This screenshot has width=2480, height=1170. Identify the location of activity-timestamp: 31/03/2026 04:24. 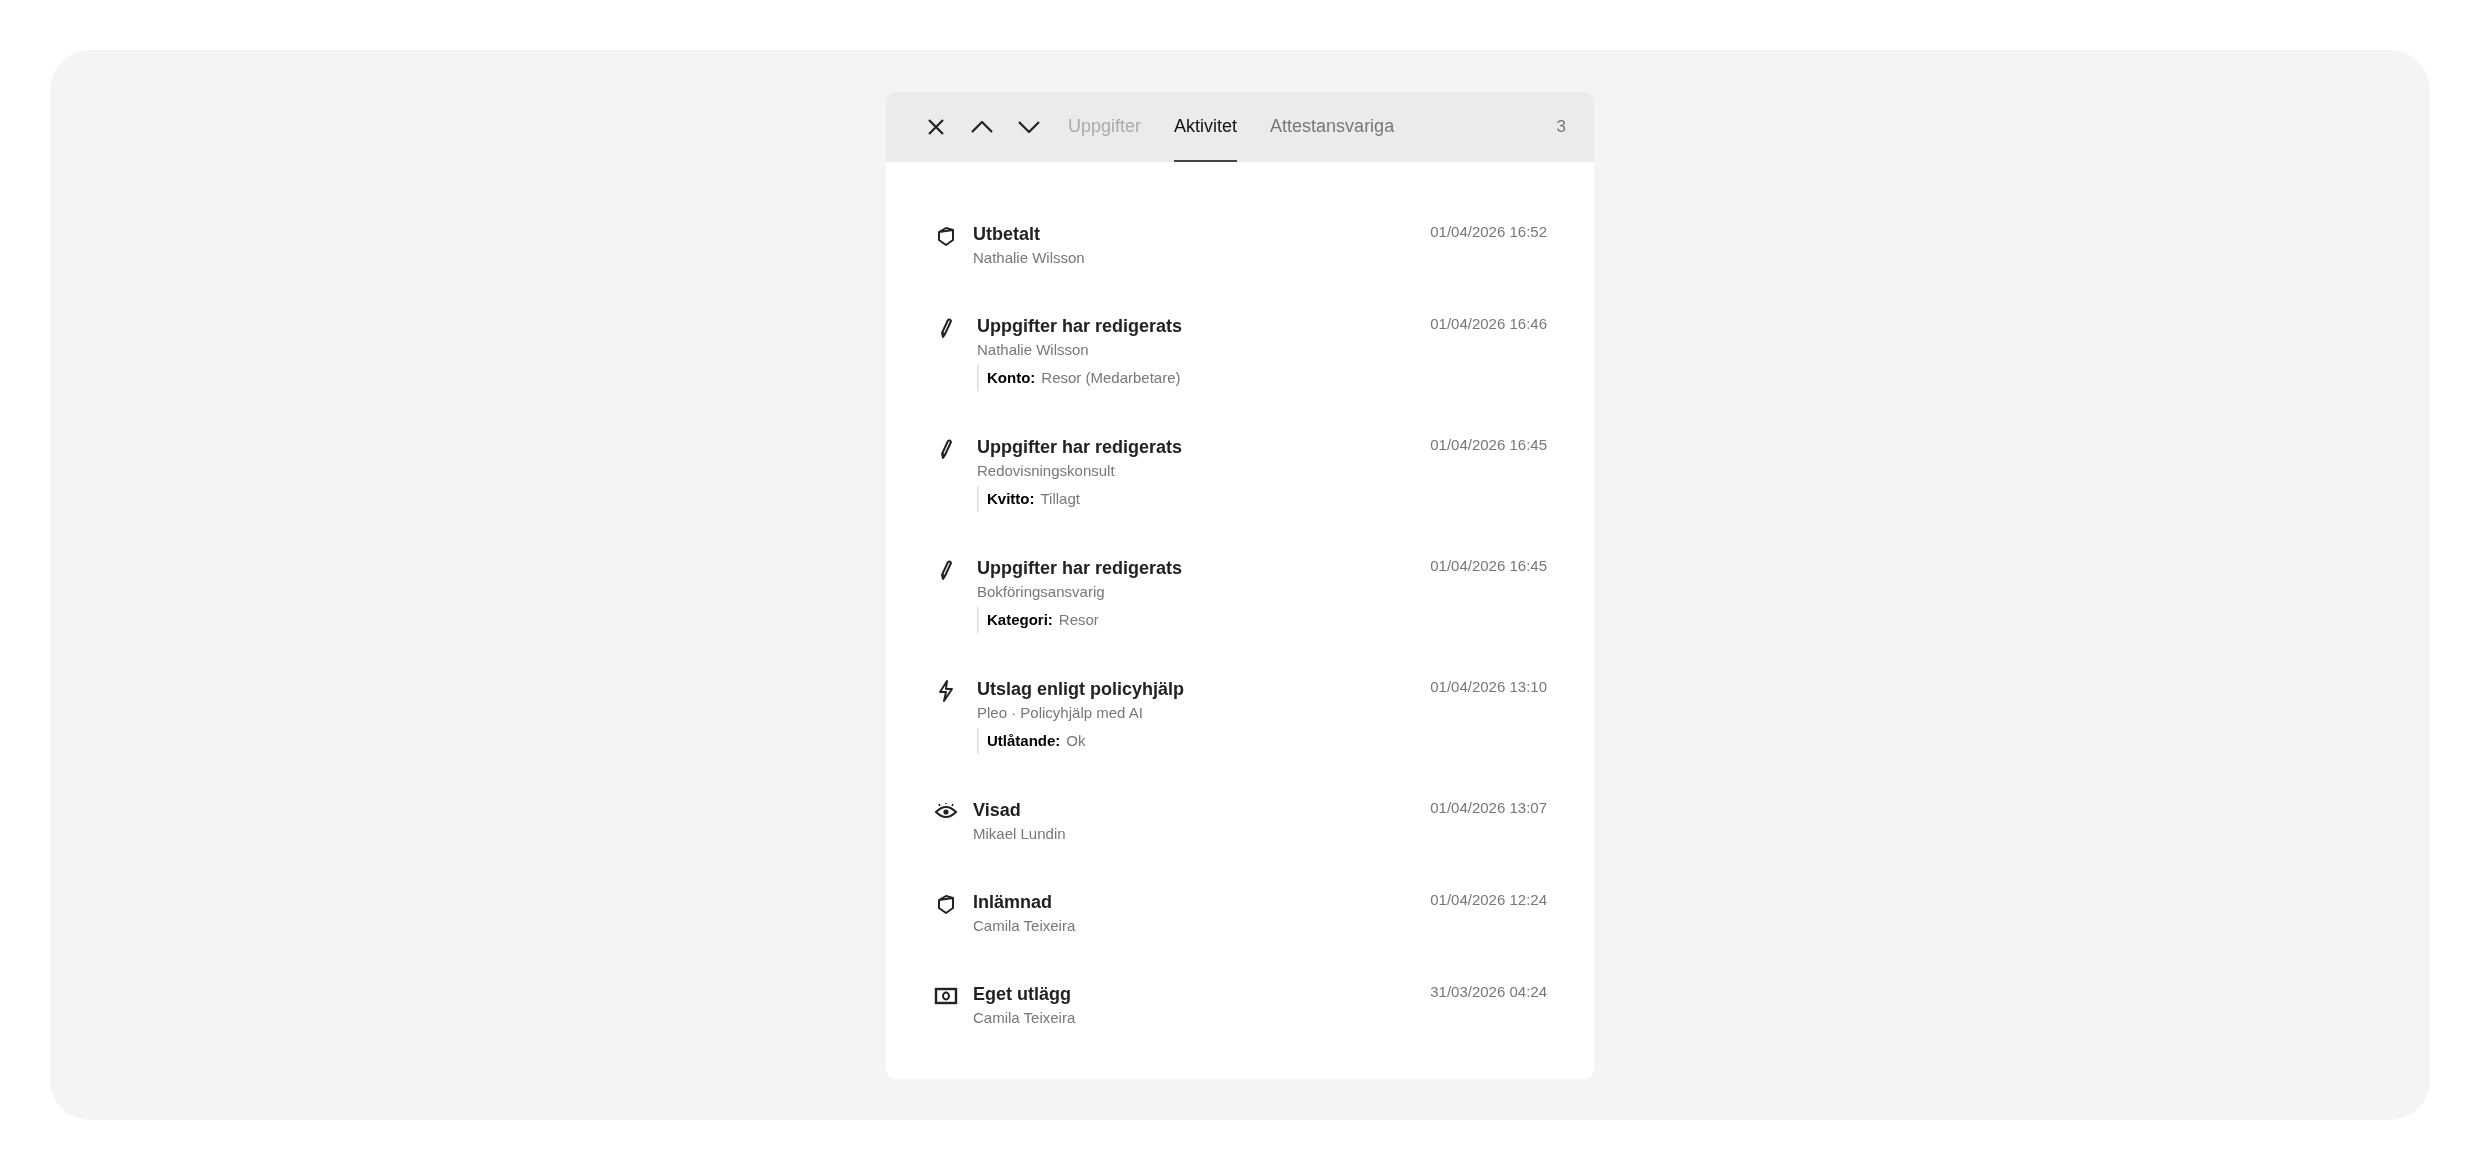
(1488, 992).